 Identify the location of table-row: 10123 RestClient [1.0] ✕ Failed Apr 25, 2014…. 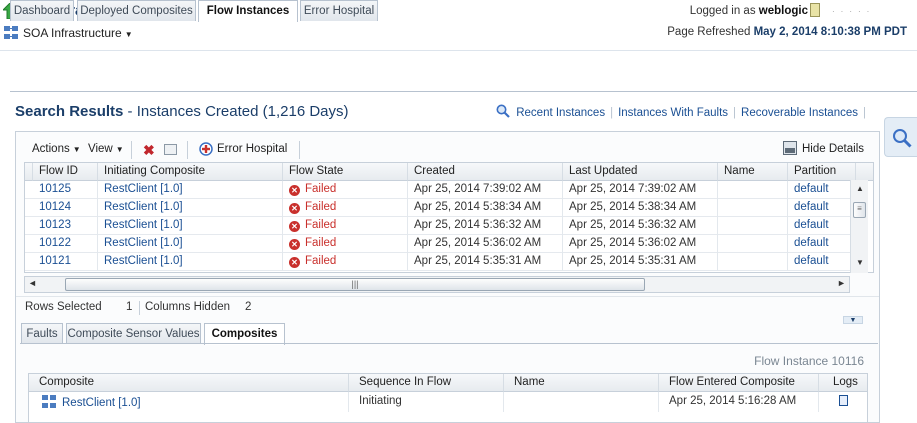
(440, 226).